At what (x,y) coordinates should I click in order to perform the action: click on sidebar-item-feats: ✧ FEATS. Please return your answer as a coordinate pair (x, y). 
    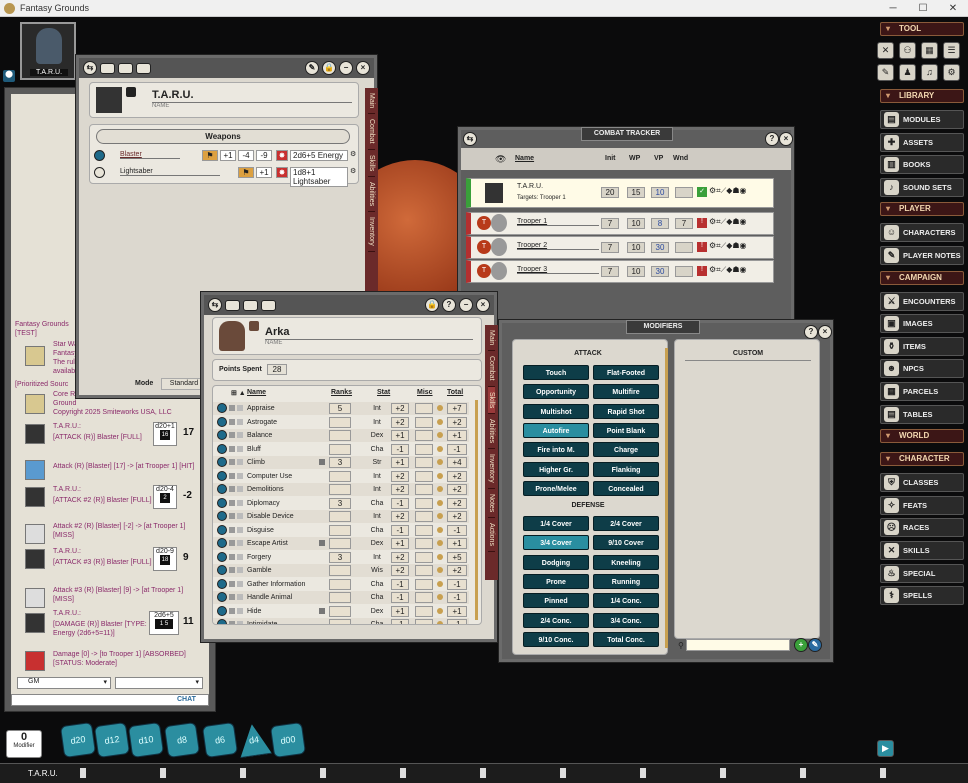
    Looking at the image, I should click on (922, 505).